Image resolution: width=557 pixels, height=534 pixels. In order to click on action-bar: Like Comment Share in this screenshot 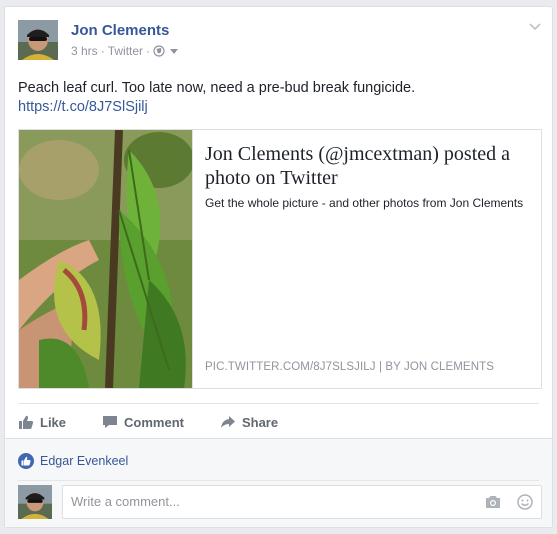, I will do `click(166, 422)`.